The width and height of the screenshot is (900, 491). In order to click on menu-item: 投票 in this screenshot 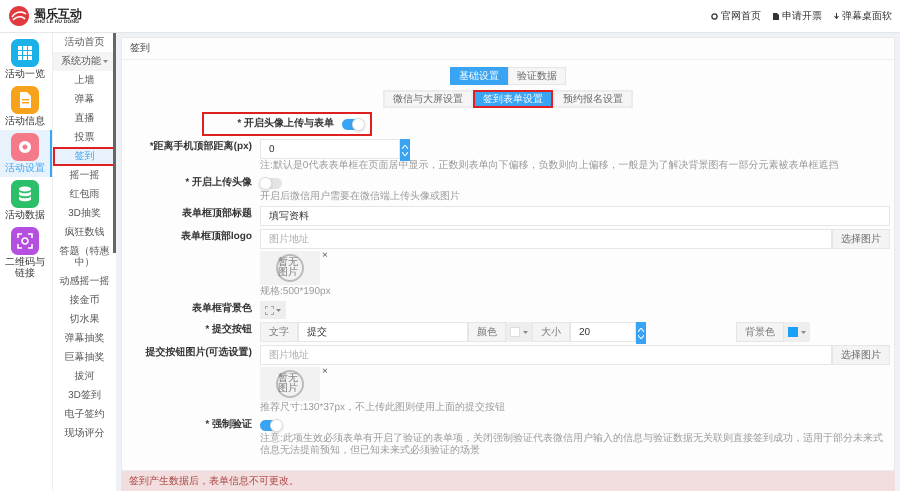, I will do `click(84, 137)`.